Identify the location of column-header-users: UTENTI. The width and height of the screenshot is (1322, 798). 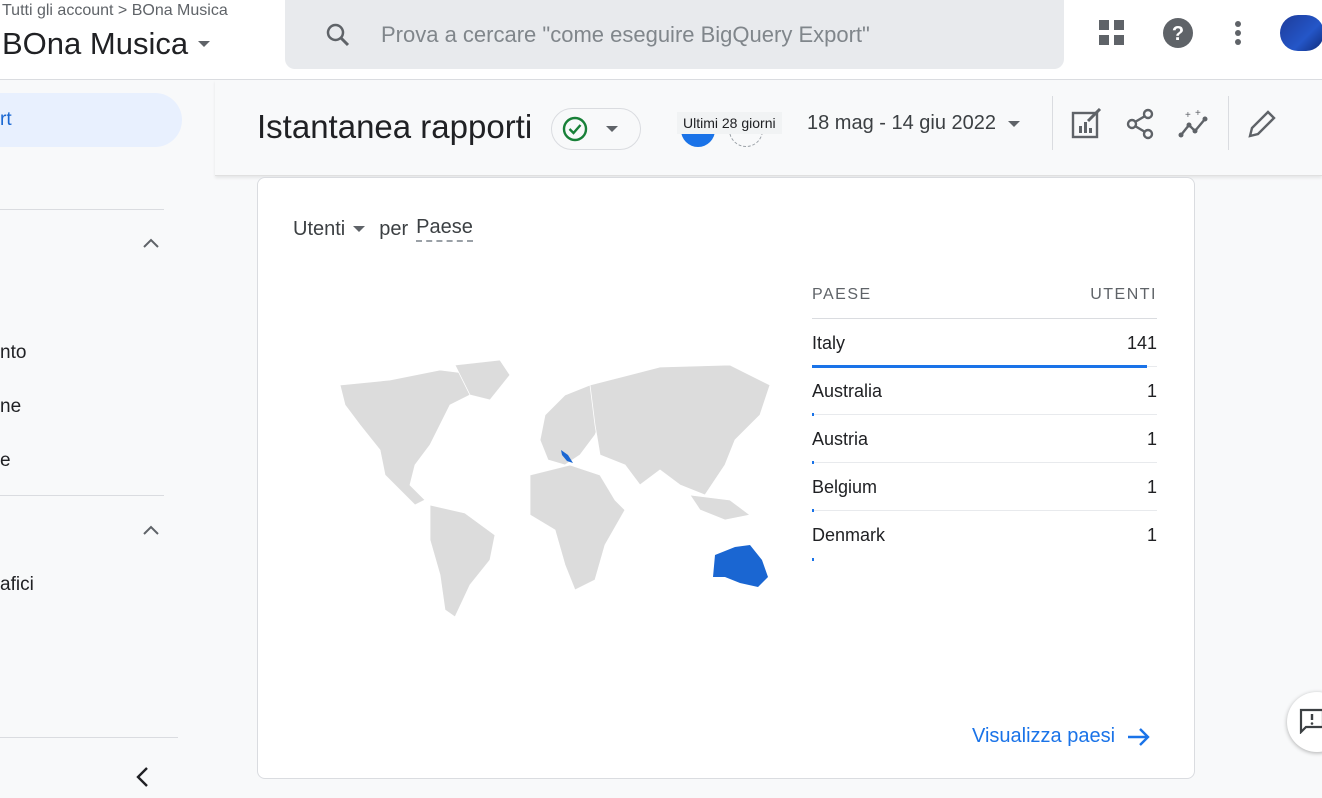
(1123, 294).